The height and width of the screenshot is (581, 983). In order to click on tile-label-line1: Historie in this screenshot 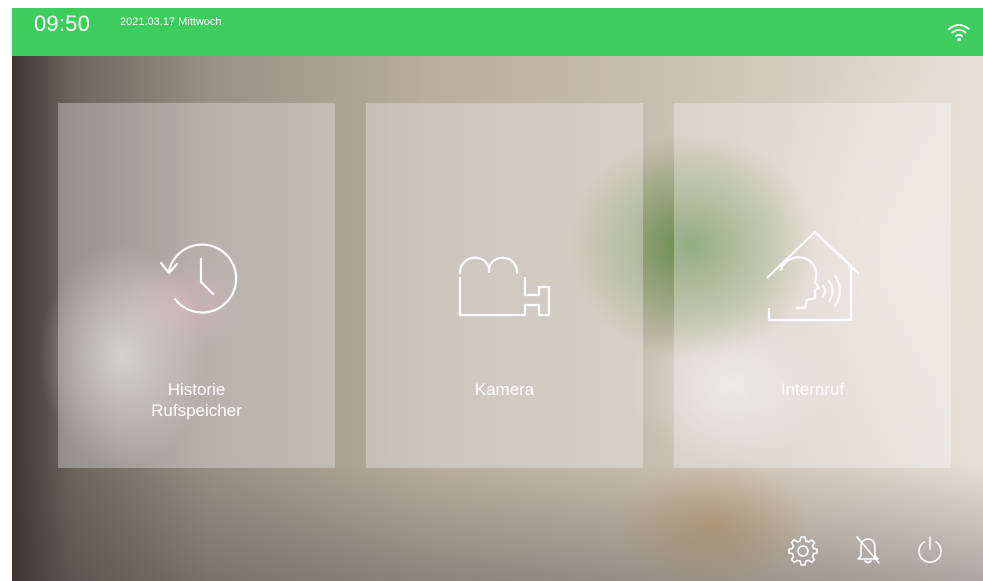, I will do `click(196, 389)`.